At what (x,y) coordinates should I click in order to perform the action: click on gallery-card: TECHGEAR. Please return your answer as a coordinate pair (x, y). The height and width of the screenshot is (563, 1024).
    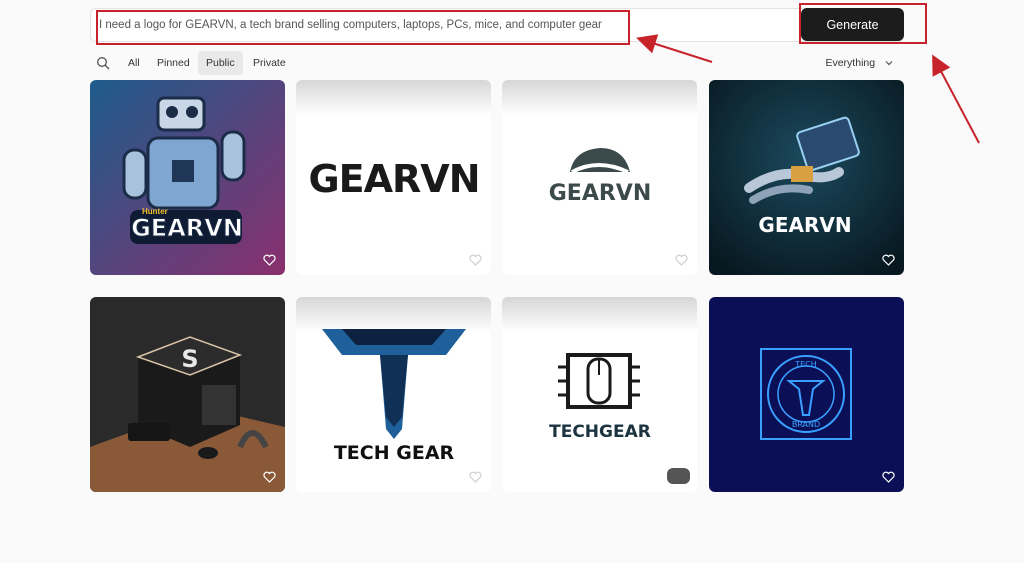
    Looking at the image, I should click on (599, 394).